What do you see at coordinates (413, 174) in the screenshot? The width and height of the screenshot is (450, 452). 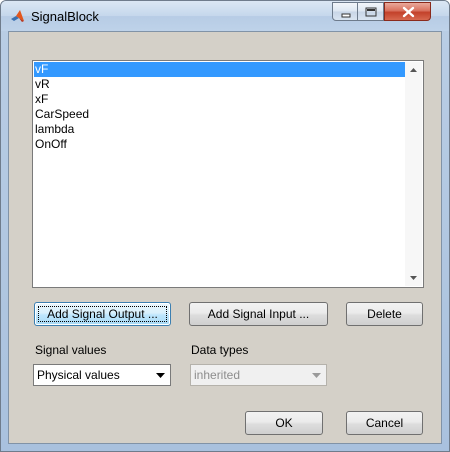 I see `listbox-scrollbar` at bounding box center [413, 174].